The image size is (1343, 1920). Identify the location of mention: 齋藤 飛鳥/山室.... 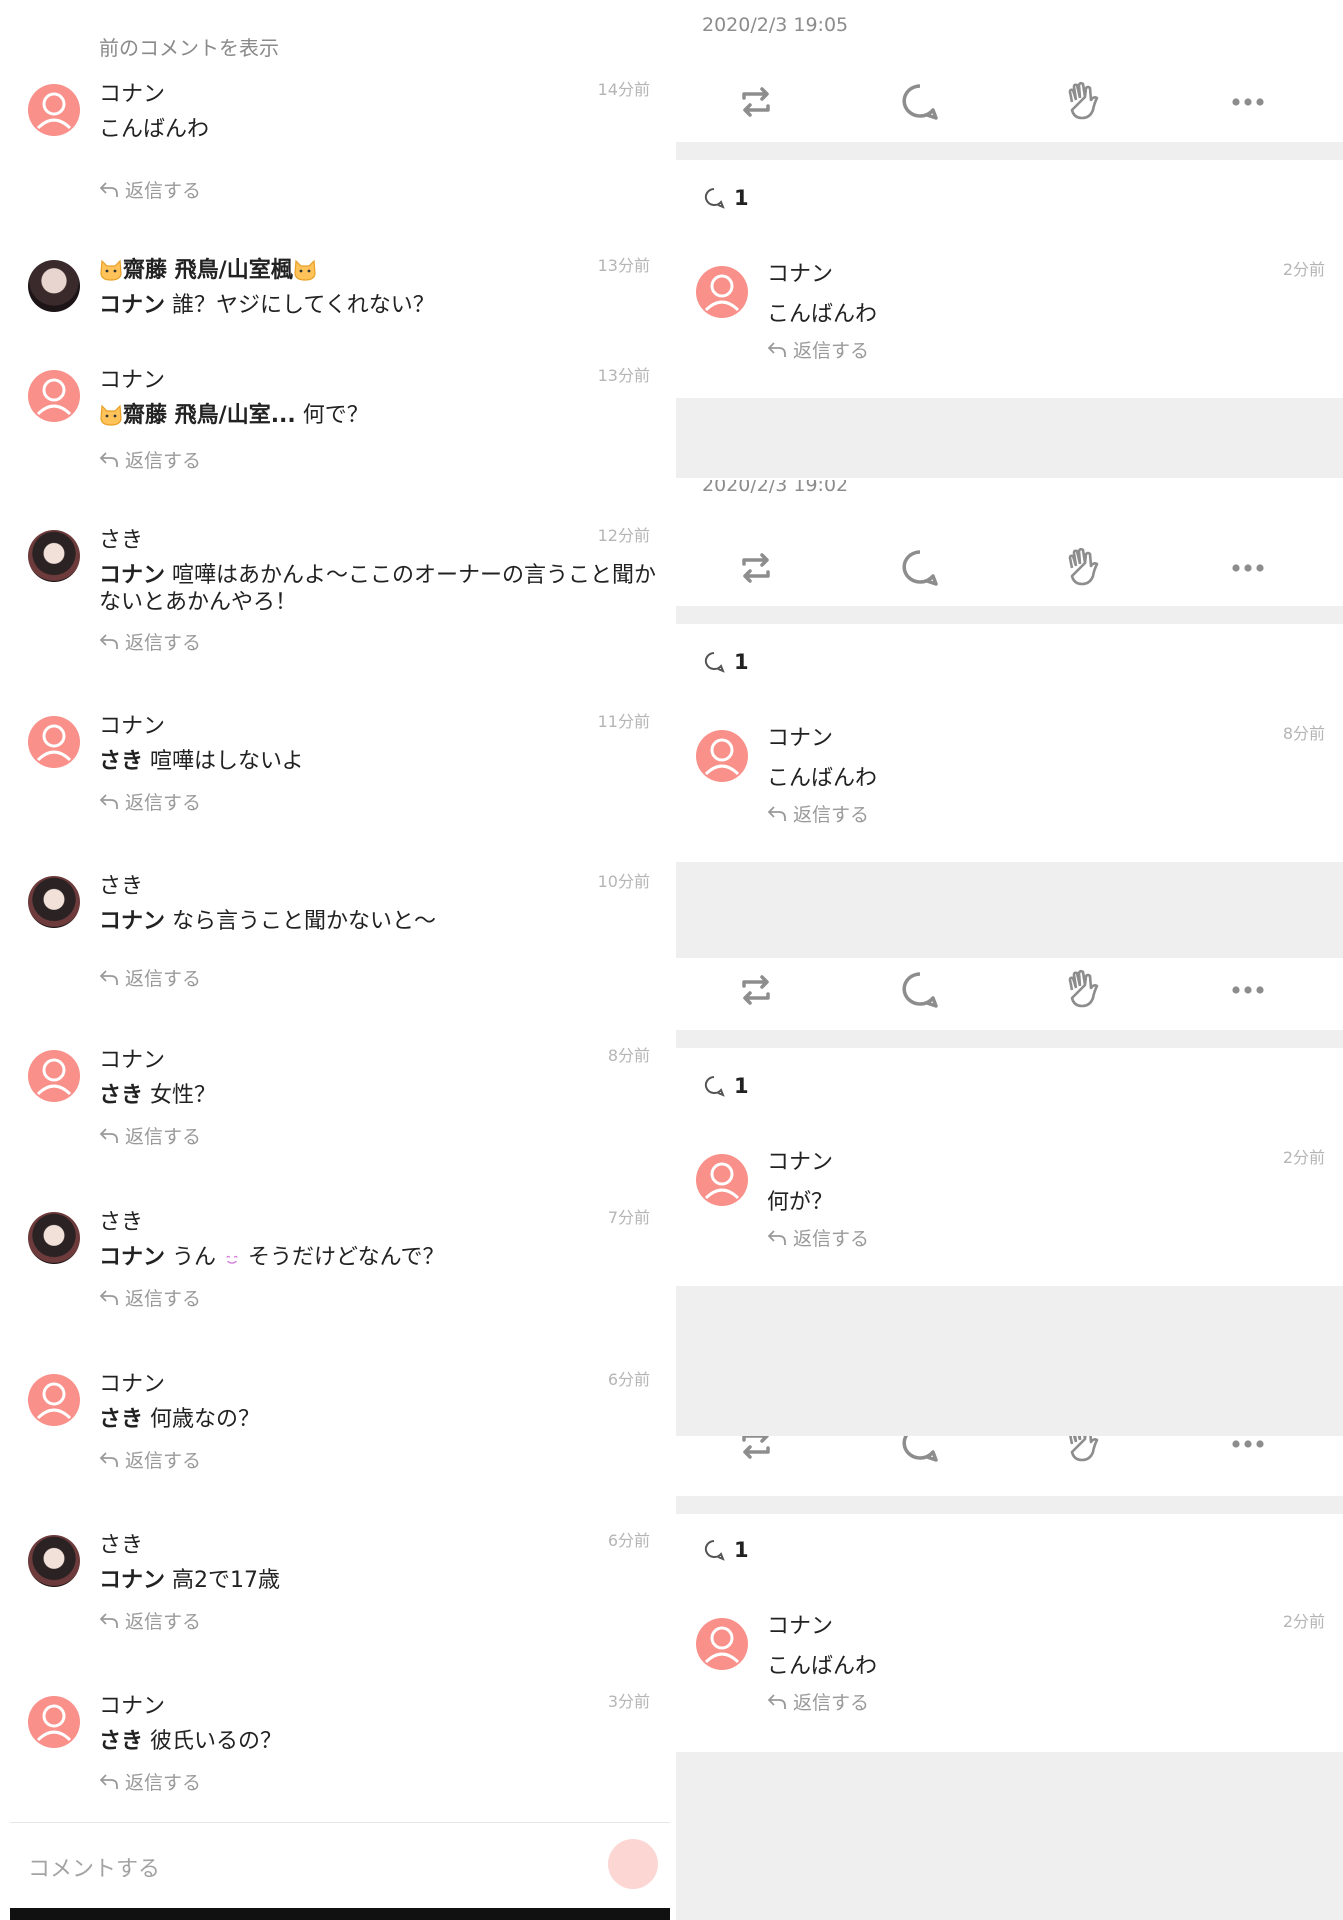
(209, 415).